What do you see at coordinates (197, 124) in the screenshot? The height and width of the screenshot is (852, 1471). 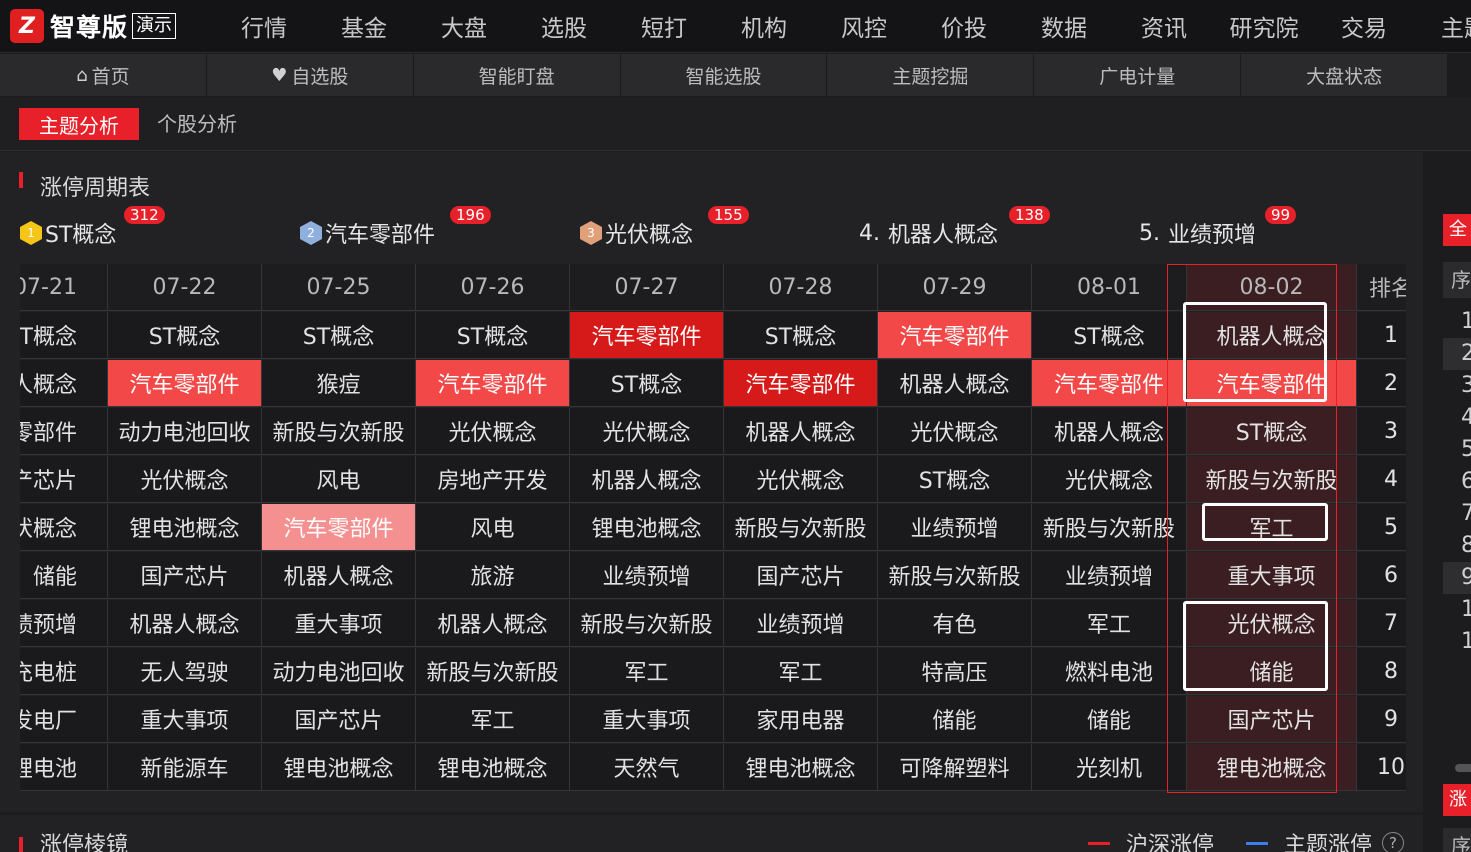 I see `tab-stock-analysis: 个股分析` at bounding box center [197, 124].